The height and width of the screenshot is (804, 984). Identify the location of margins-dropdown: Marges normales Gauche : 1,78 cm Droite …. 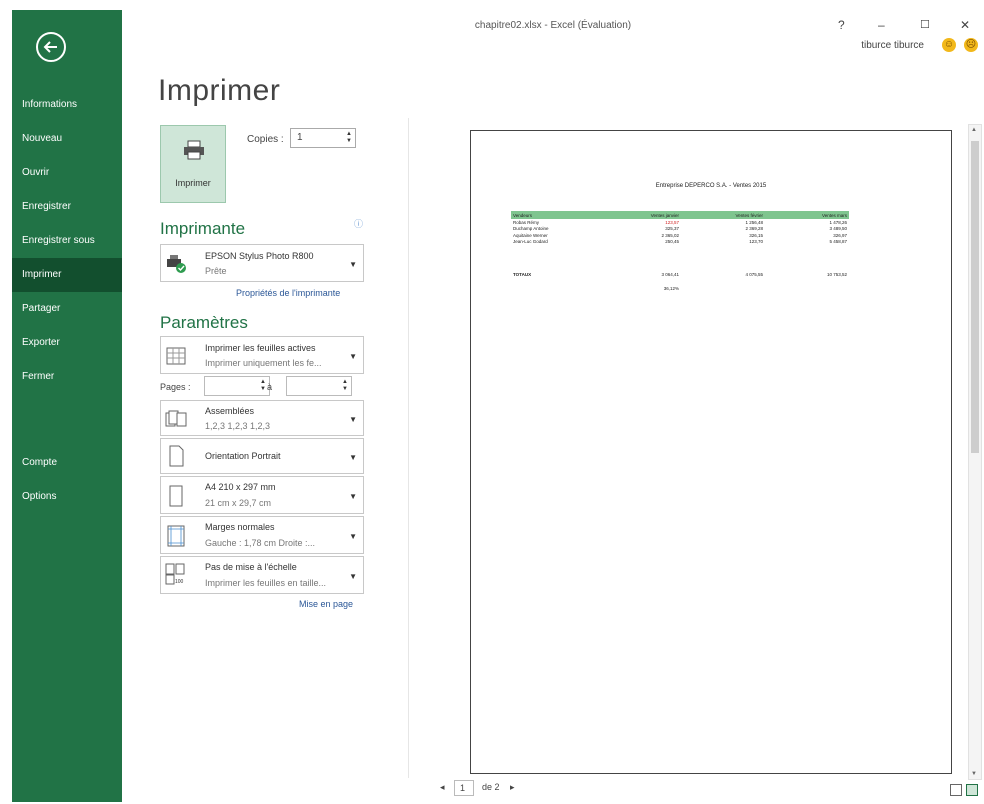
(262, 535).